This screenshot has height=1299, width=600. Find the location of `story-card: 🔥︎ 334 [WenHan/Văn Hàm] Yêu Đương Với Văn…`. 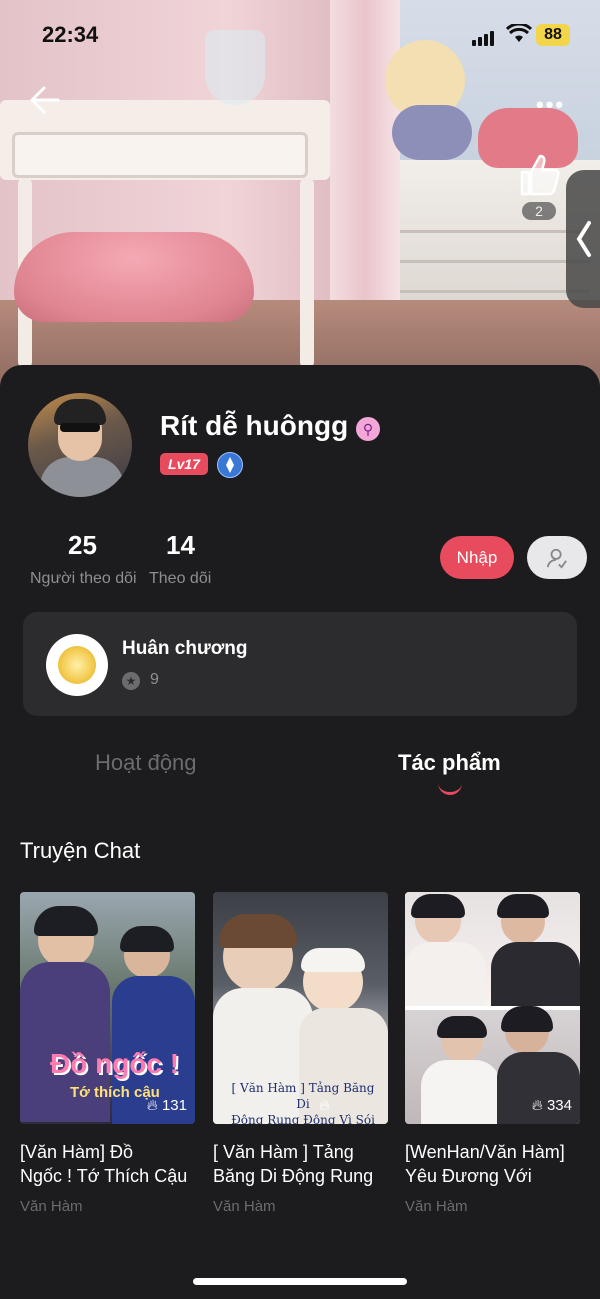

story-card: 🔥︎ 334 [WenHan/Văn Hàm] Yêu Đương Với Văn… is located at coordinates (492, 1053).